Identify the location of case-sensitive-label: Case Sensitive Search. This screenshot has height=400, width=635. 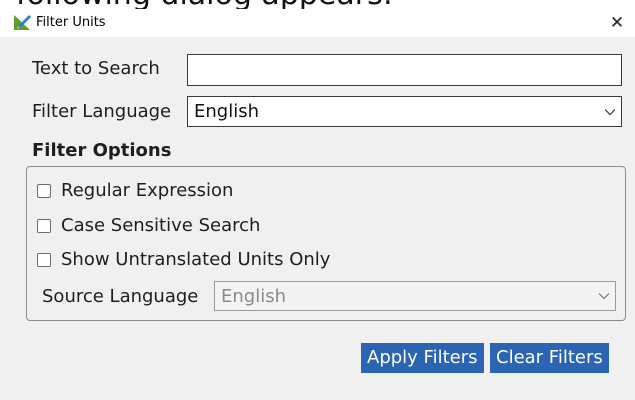
(161, 225).